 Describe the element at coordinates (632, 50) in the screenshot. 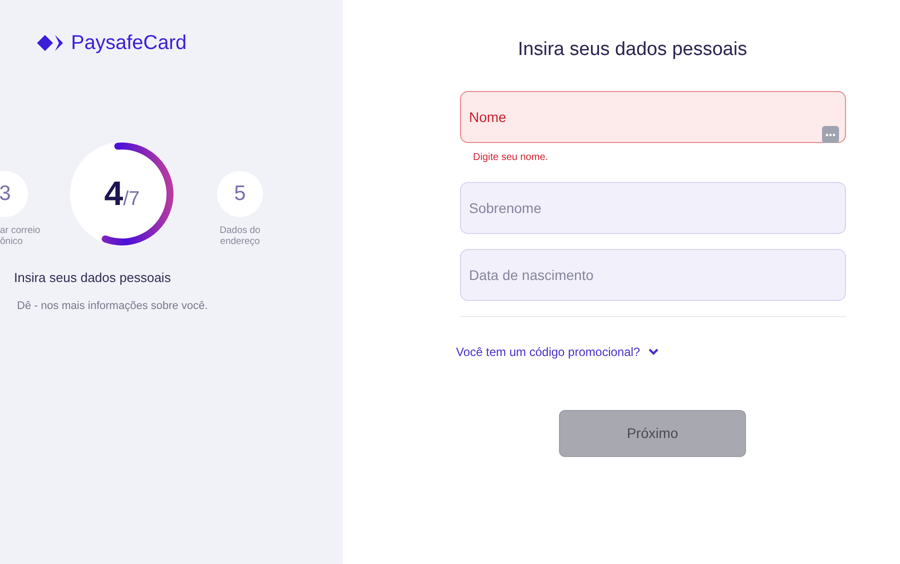

I see `form-title: Insira seus dados pessoais` at that location.